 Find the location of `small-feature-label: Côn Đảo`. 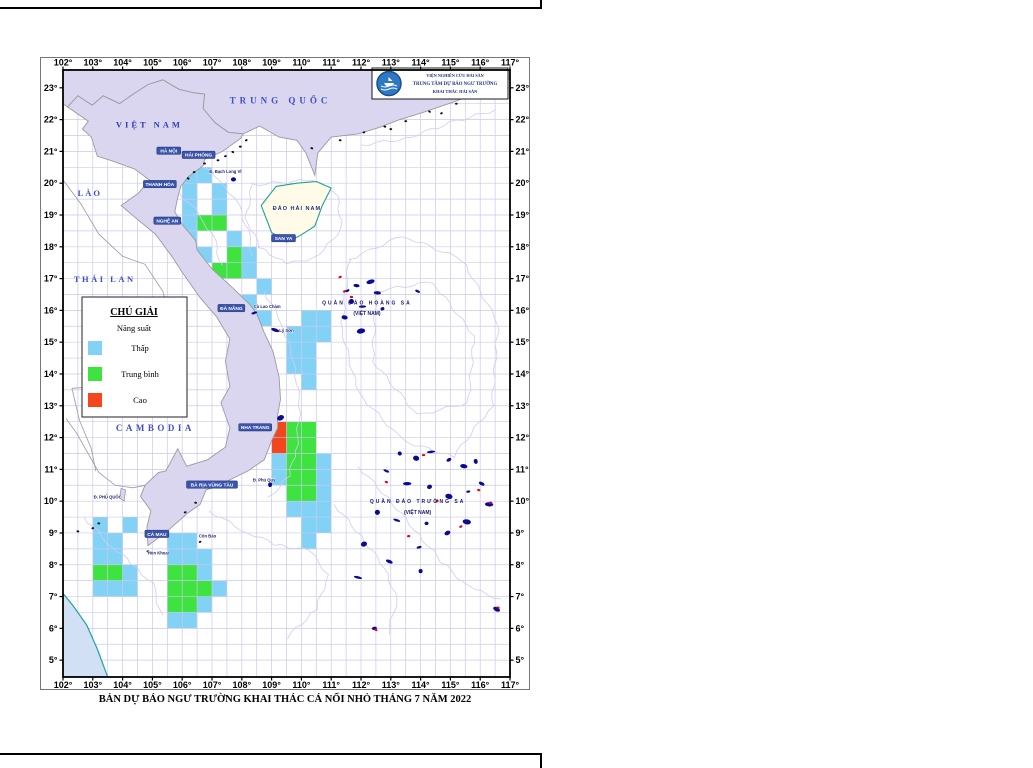

small-feature-label: Côn Đảo is located at coordinates (208, 536).